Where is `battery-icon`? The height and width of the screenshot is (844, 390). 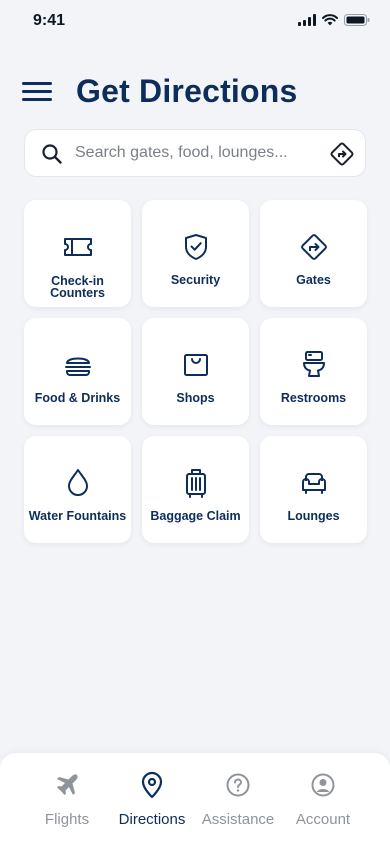 battery-icon is located at coordinates (357, 20).